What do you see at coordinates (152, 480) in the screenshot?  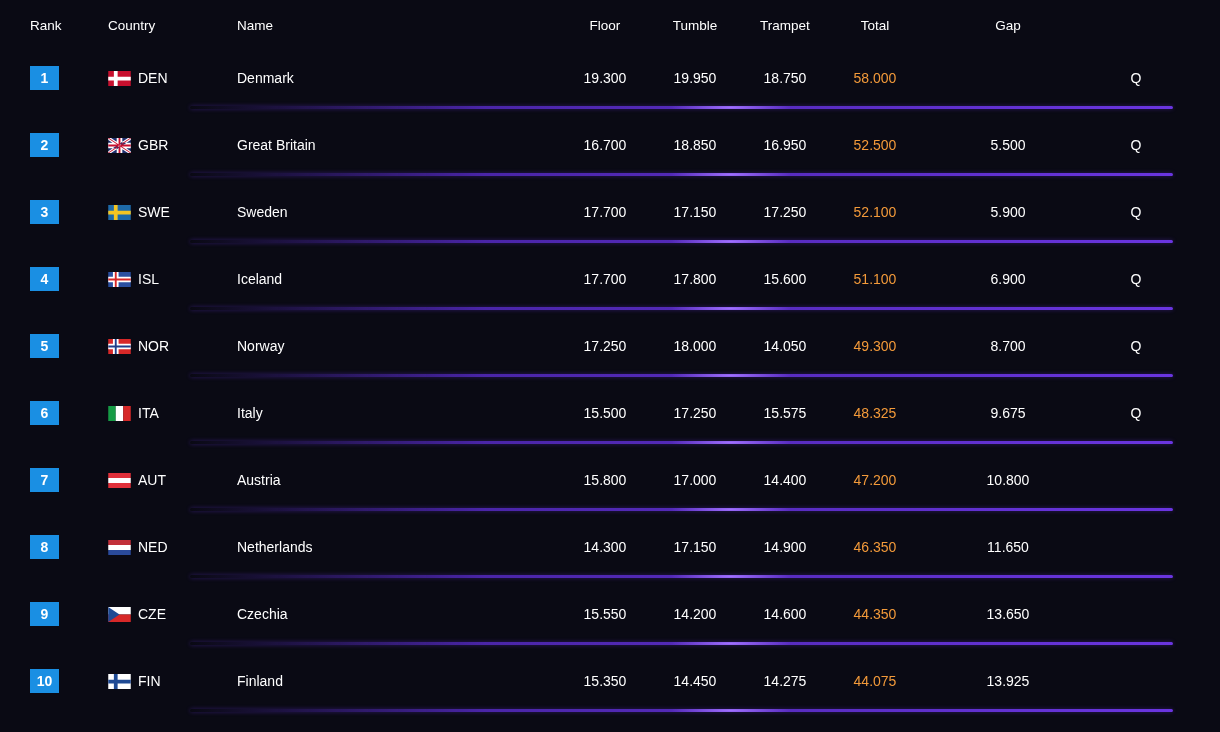 I see `country-code: AUT` at bounding box center [152, 480].